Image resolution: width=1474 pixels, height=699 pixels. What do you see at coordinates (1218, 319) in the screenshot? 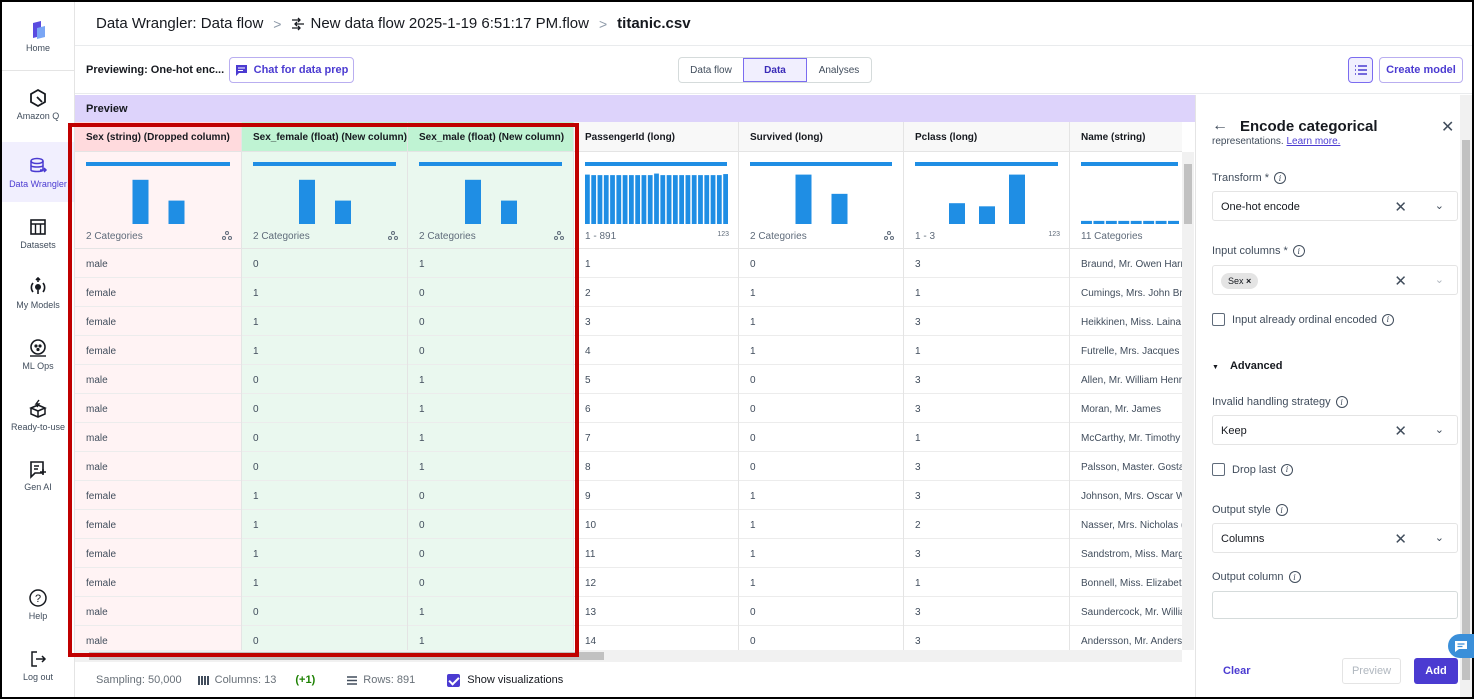
I see `checkbox` at bounding box center [1218, 319].